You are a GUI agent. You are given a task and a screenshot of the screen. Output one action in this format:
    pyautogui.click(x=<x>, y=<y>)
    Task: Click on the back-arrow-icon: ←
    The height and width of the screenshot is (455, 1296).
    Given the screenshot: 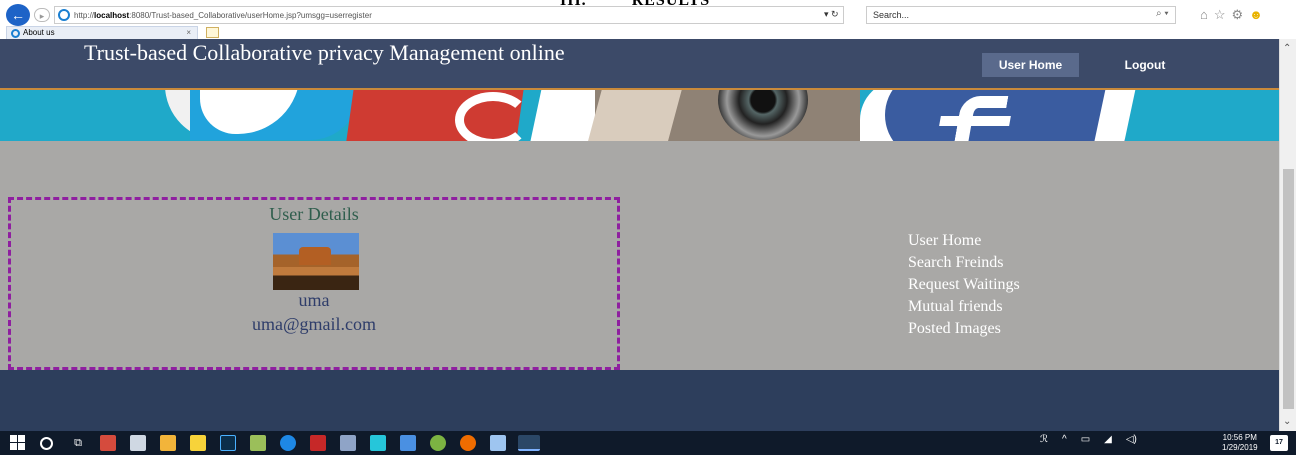 What is the action you would take?
    pyautogui.click(x=18, y=15)
    